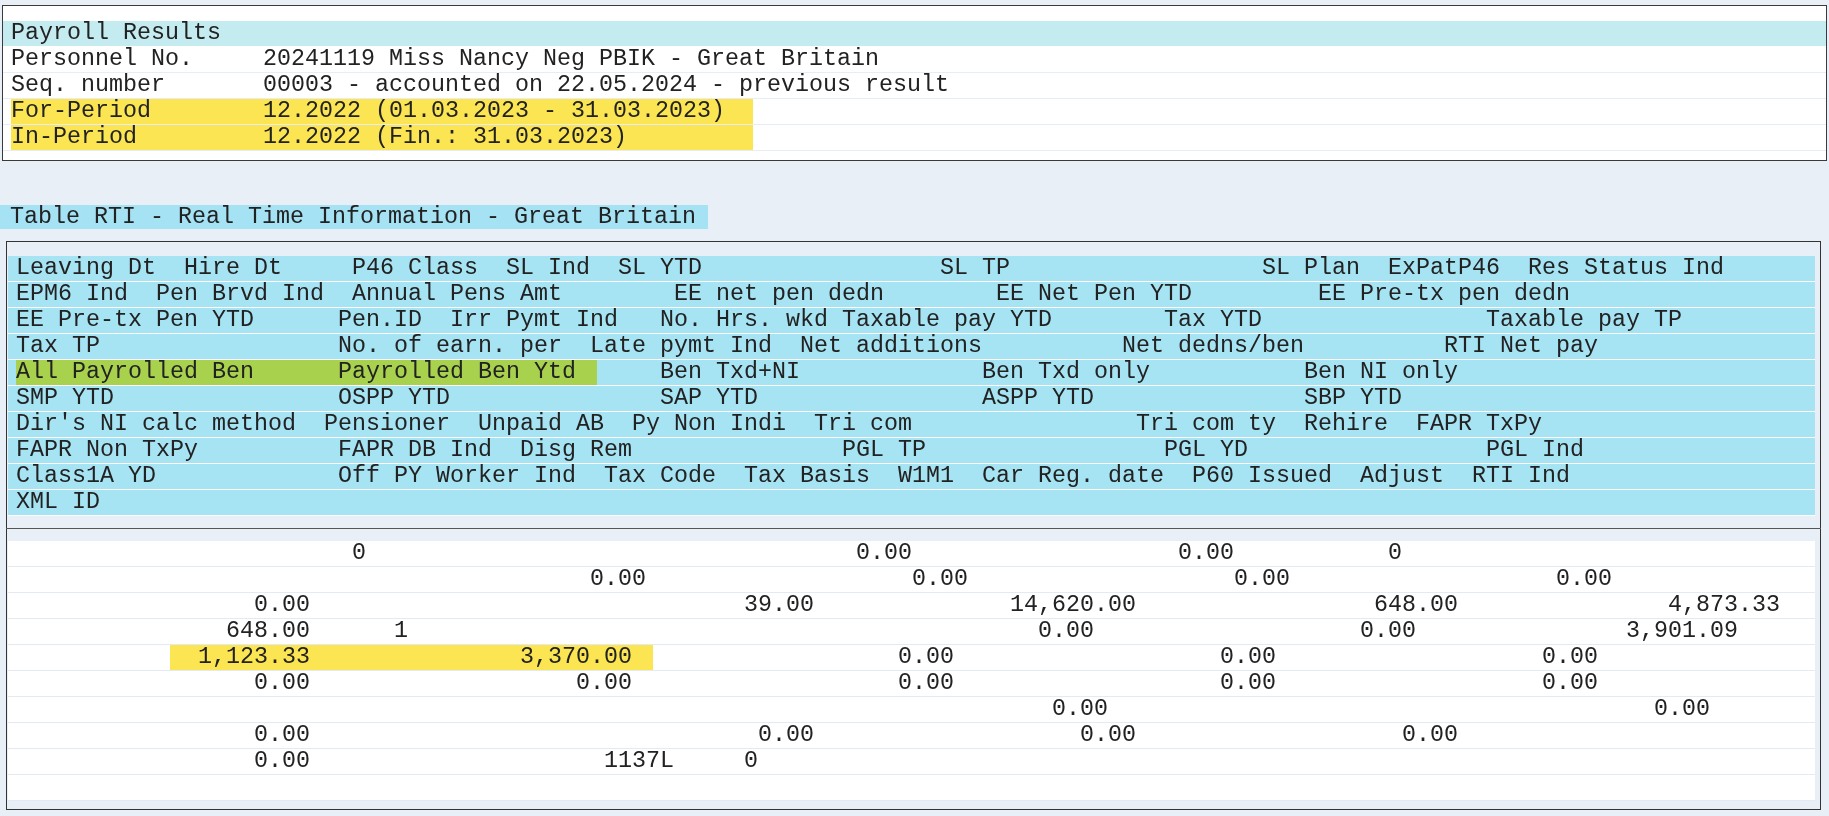 The width and height of the screenshot is (1829, 816). What do you see at coordinates (233, 268) in the screenshot?
I see `column-heading: Hire Dt` at bounding box center [233, 268].